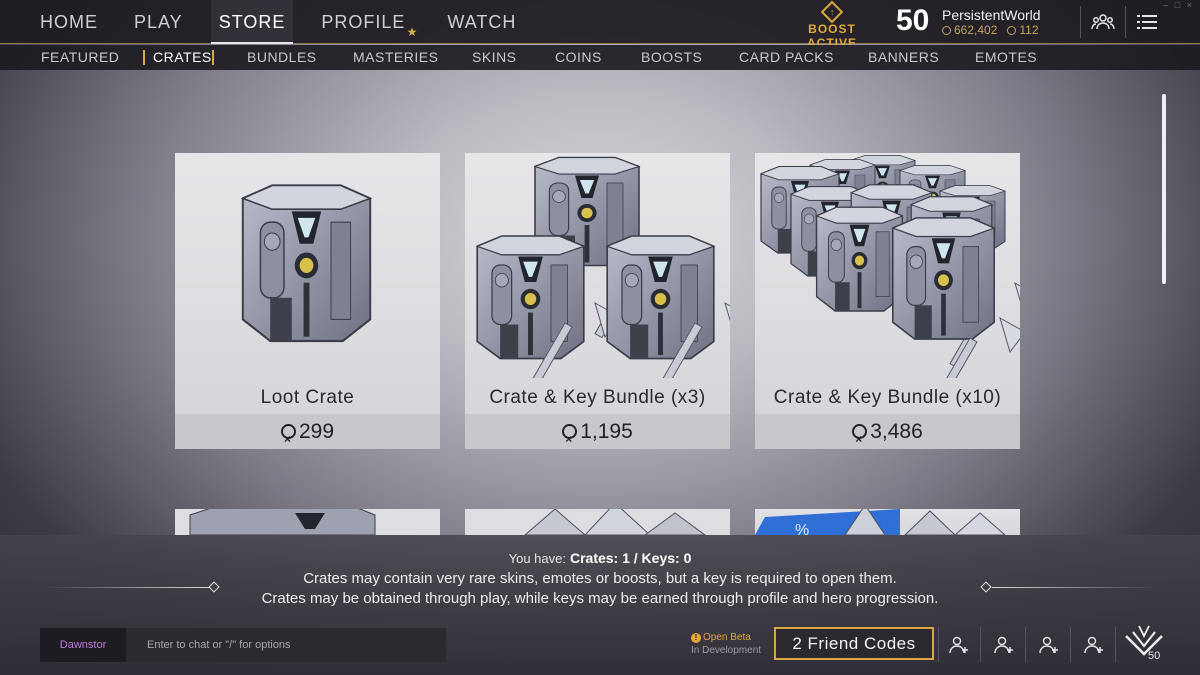 The height and width of the screenshot is (675, 1200). What do you see at coordinates (1006, 57) in the screenshot?
I see `subnav-emotes: EMOTES` at bounding box center [1006, 57].